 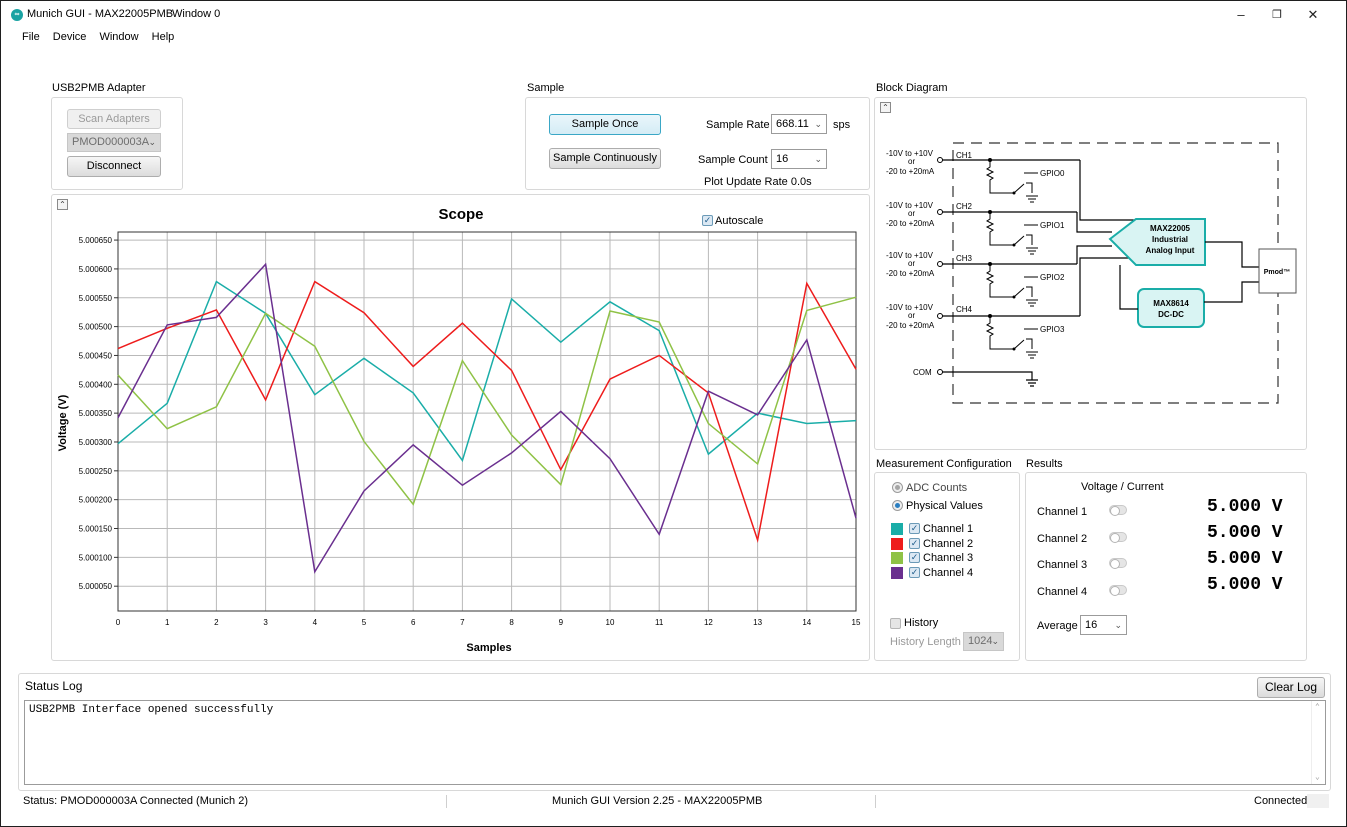 I want to click on status-text: Status: PMOD000003A Connected (Munich 2), so click(x=136, y=801).